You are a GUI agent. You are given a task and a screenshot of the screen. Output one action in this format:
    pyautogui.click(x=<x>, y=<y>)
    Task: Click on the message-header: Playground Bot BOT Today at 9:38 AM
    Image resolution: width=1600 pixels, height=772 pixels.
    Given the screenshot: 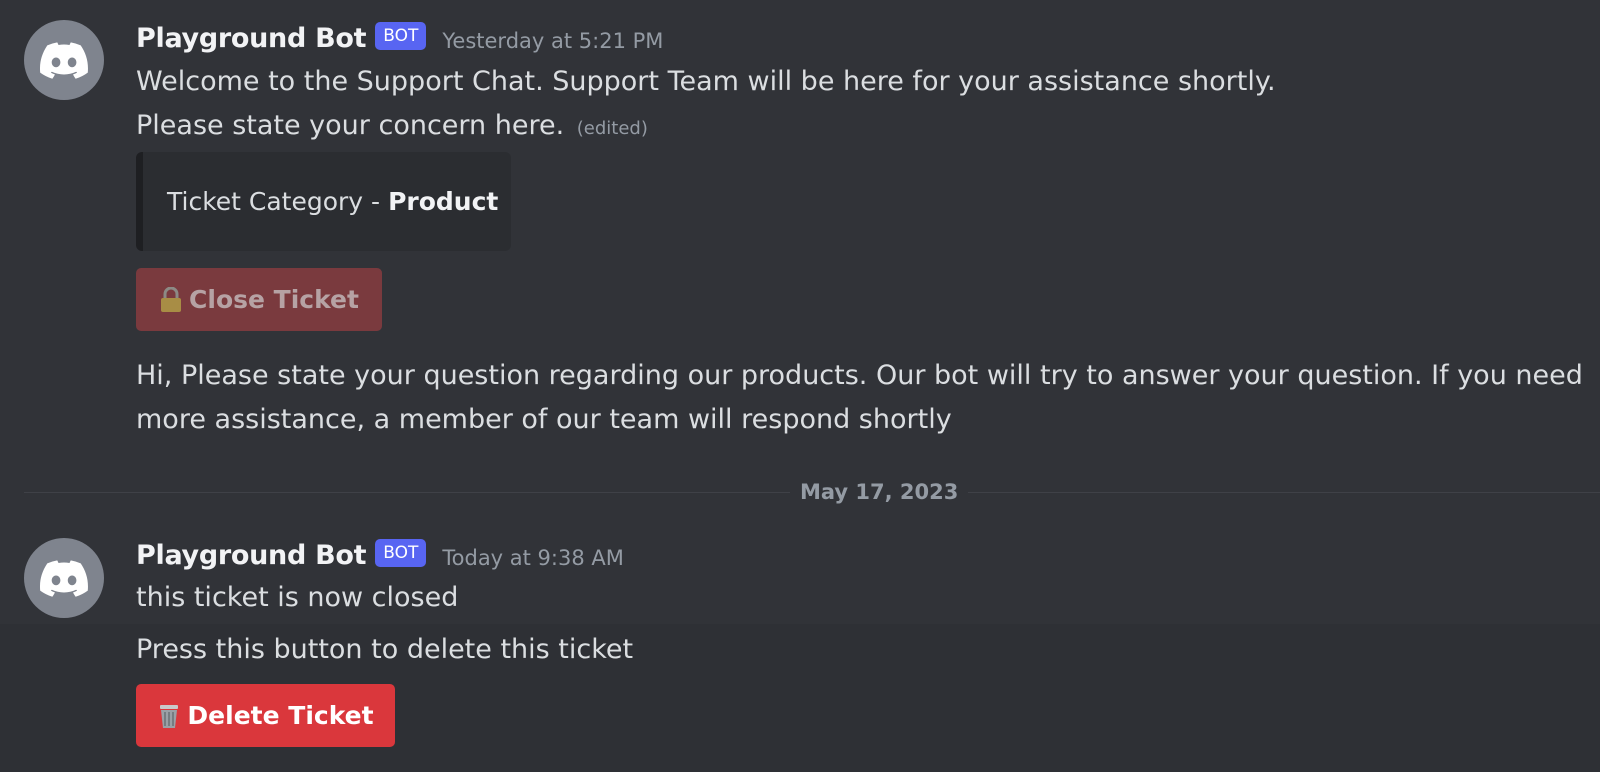 What is the action you would take?
    pyautogui.click(x=380, y=555)
    